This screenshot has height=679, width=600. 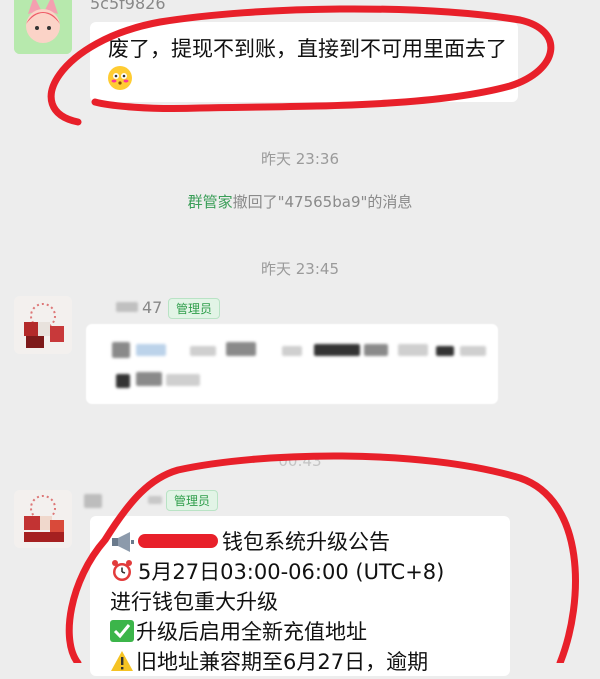 What do you see at coordinates (300, 159) in the screenshot?
I see `timestamp: 昨天 23:36` at bounding box center [300, 159].